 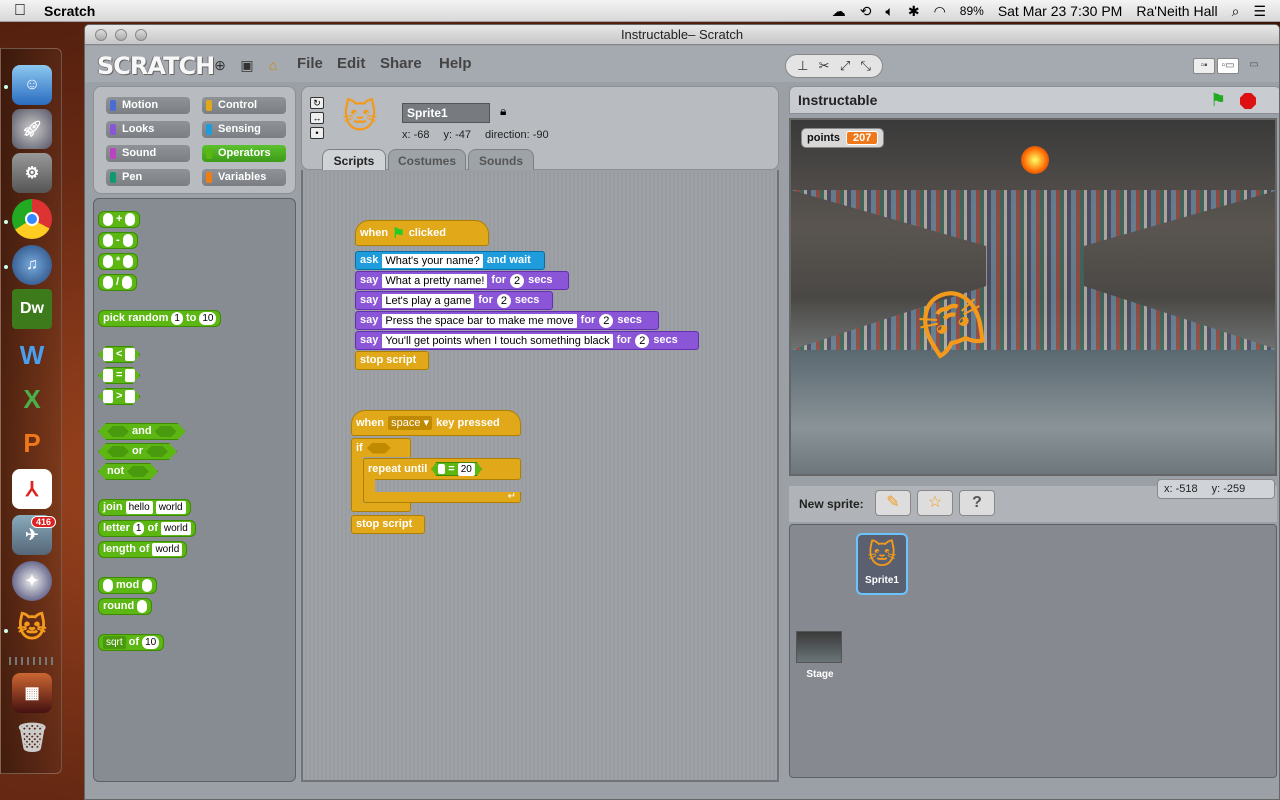 What do you see at coordinates (32, 129) in the screenshot?
I see `launchpad-icon: 🚀︎` at bounding box center [32, 129].